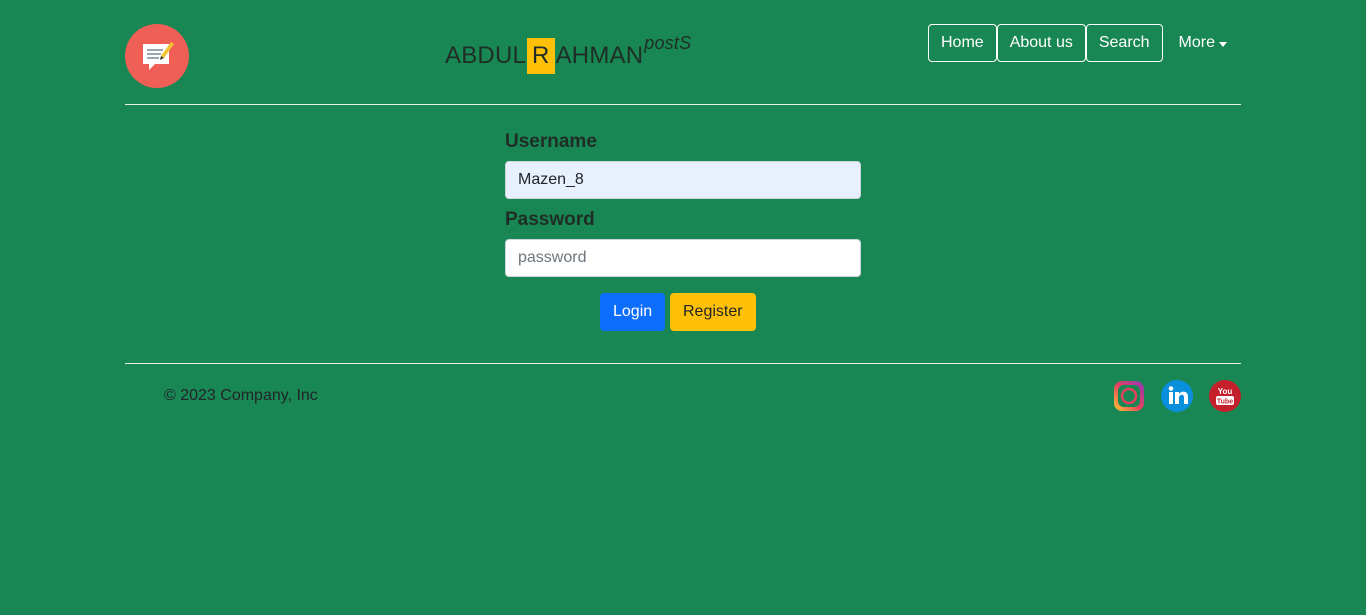 This screenshot has height=615, width=1366. I want to click on login-button: Login, so click(633, 312).